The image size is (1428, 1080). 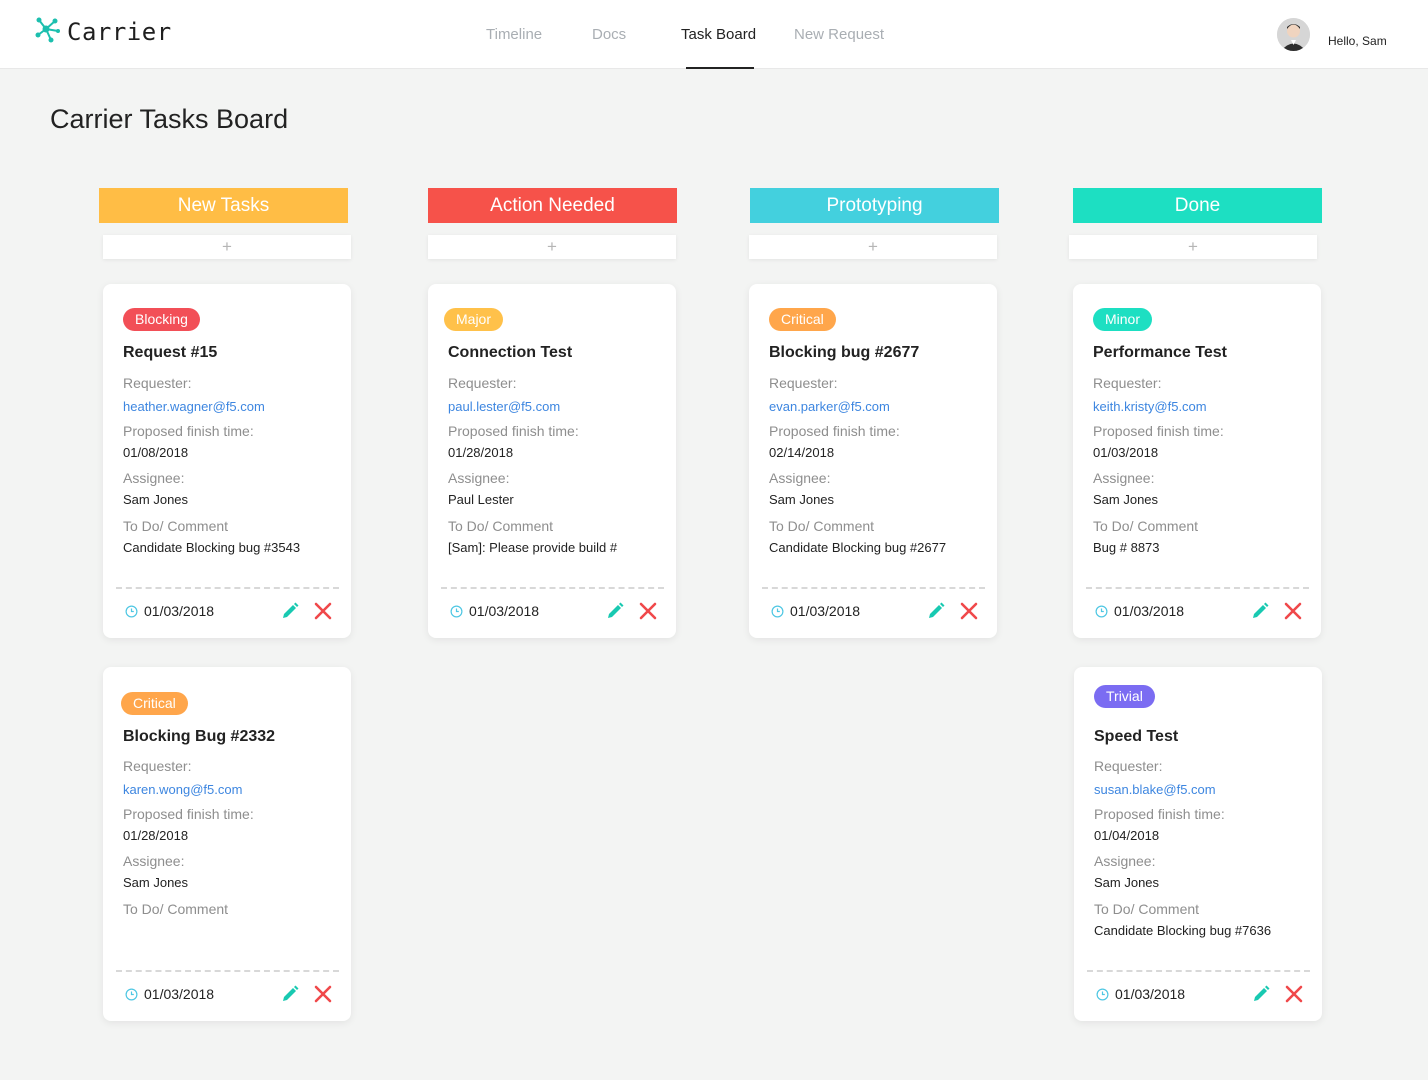 What do you see at coordinates (718, 34) in the screenshot?
I see `nav-task-board: Task Board` at bounding box center [718, 34].